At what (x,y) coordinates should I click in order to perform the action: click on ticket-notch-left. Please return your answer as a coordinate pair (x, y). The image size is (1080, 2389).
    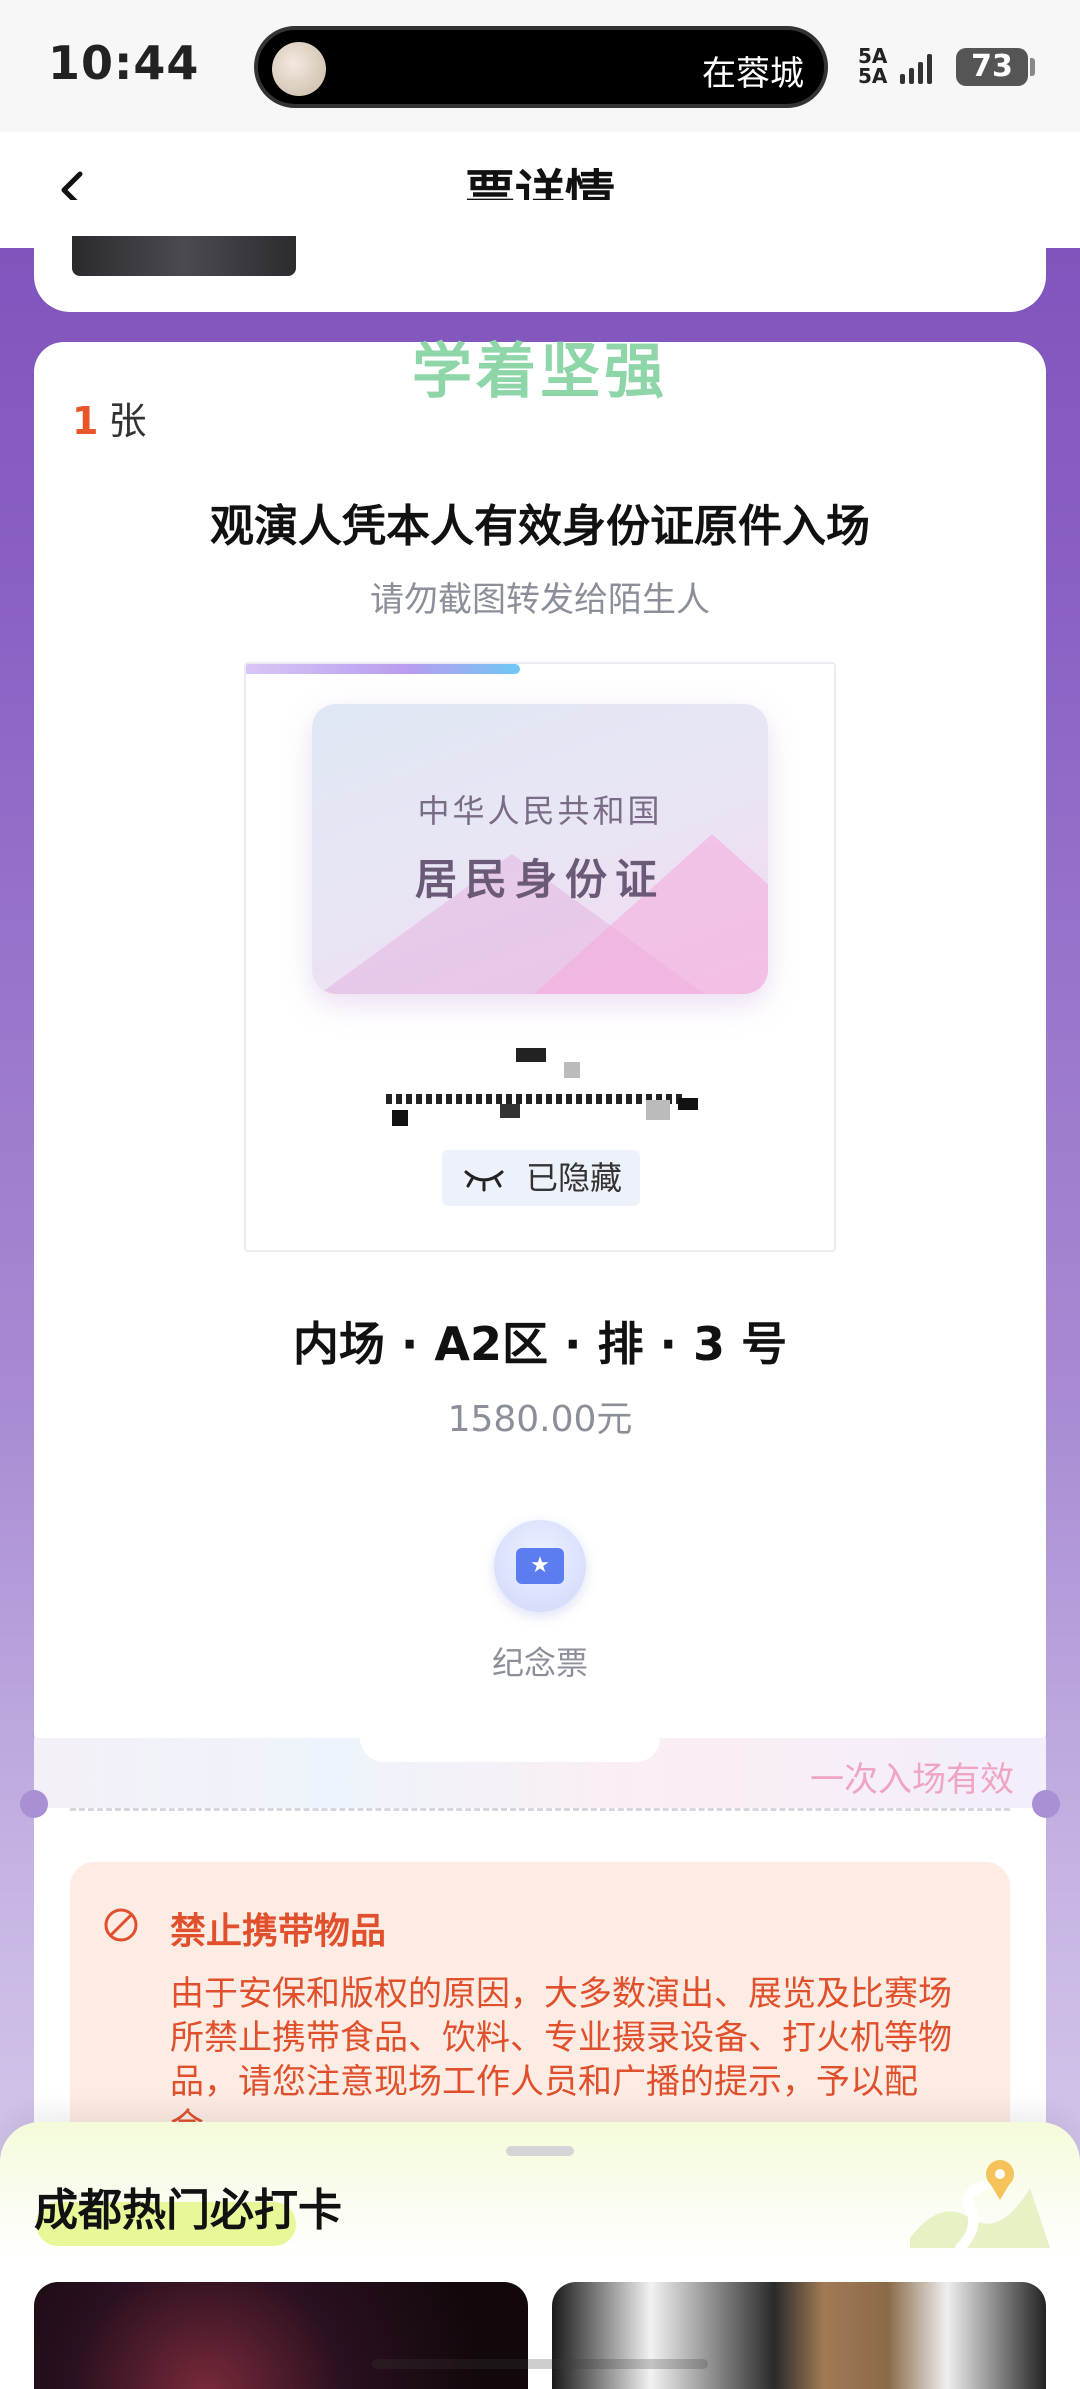
    Looking at the image, I should click on (34, 1804).